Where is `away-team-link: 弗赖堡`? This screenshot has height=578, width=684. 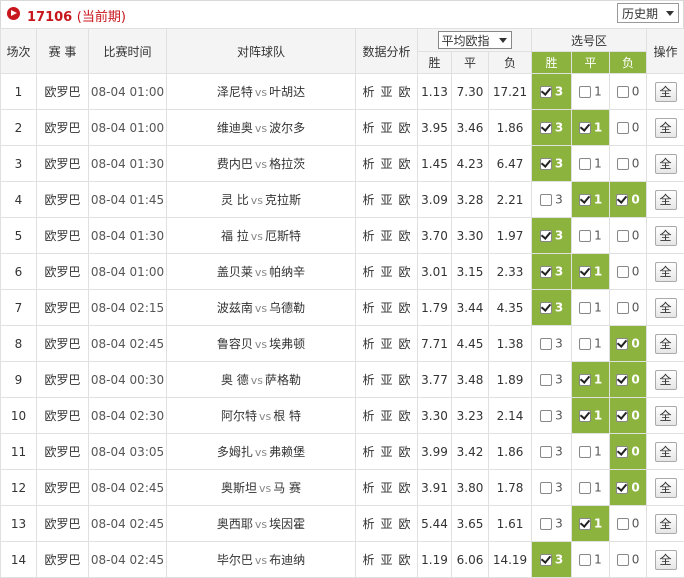 away-team-link: 弗赖堡 is located at coordinates (287, 452).